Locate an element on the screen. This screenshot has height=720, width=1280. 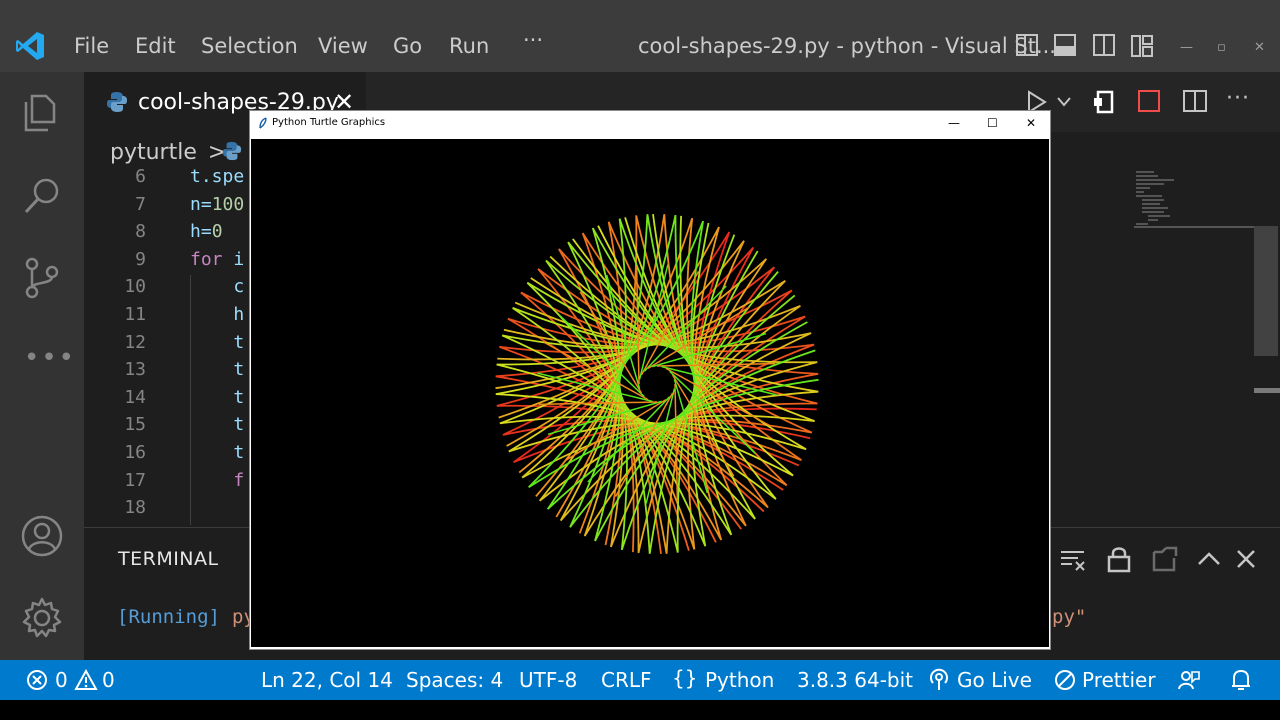
turtle-window-title: Python Turtle Graphics is located at coordinates (329, 122).